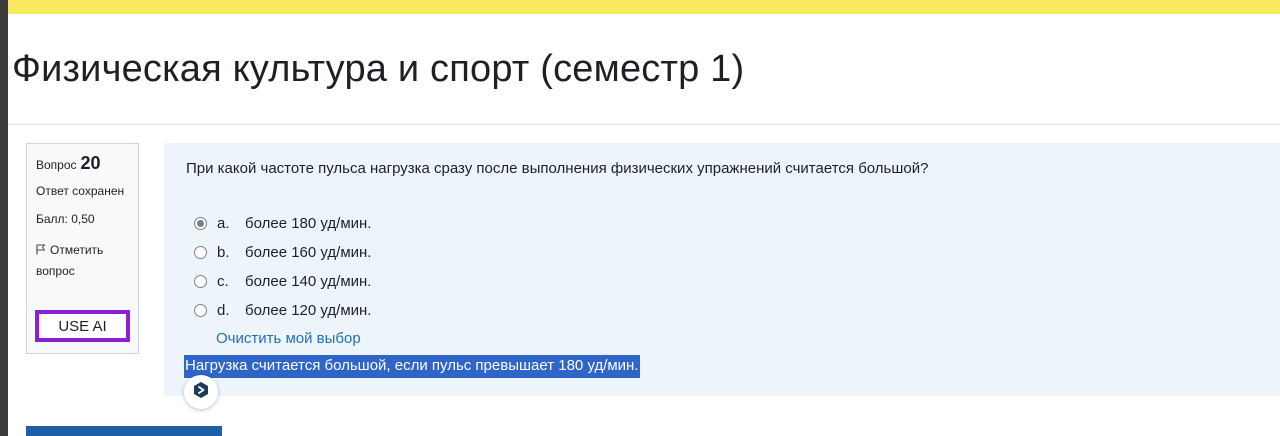 This screenshot has height=436, width=1280. What do you see at coordinates (41, 251) in the screenshot?
I see `flag-icon` at bounding box center [41, 251].